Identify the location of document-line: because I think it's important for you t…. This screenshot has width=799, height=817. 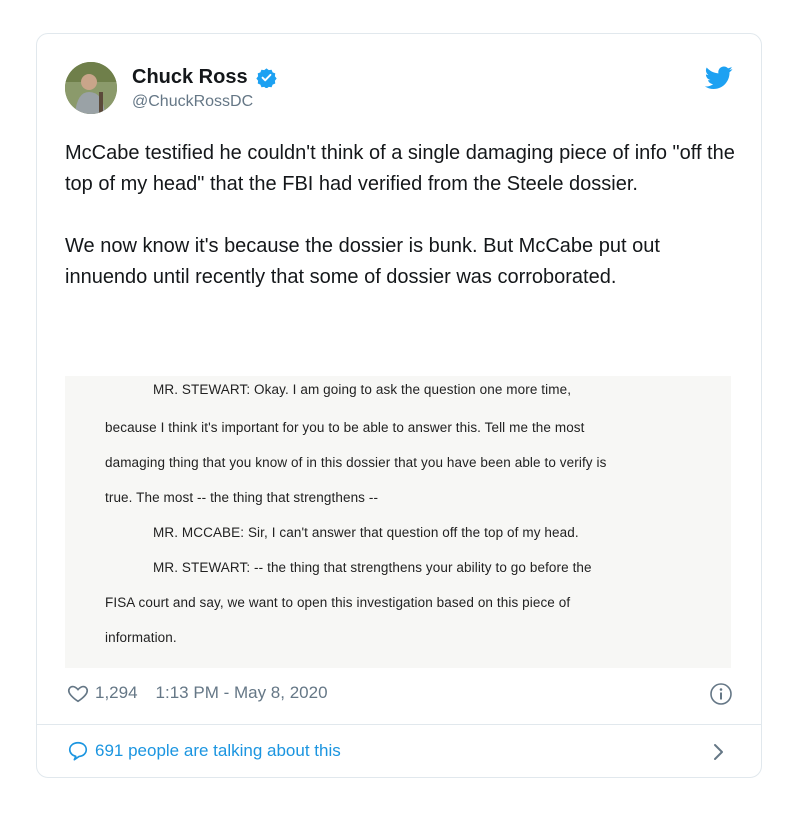
(345, 427).